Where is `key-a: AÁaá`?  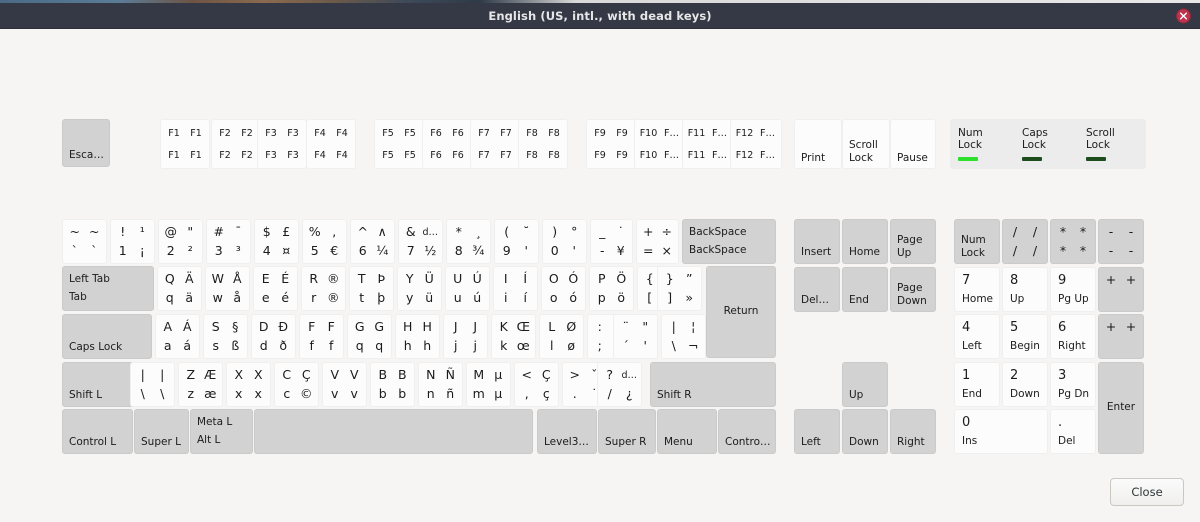 key-a: AÁaá is located at coordinates (177, 336).